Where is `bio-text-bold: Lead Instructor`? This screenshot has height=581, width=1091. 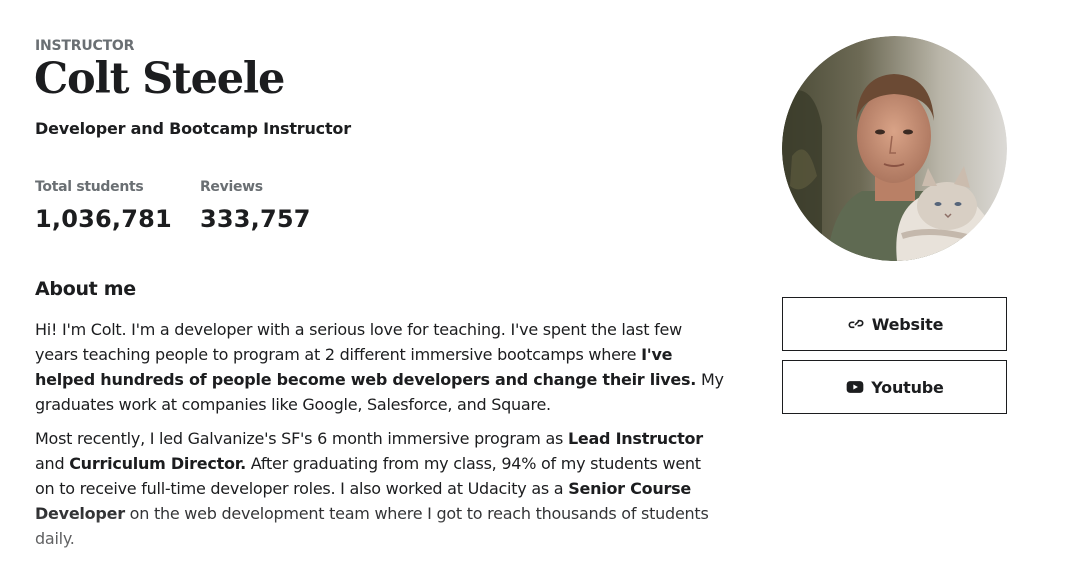 bio-text-bold: Lead Instructor is located at coordinates (635, 438).